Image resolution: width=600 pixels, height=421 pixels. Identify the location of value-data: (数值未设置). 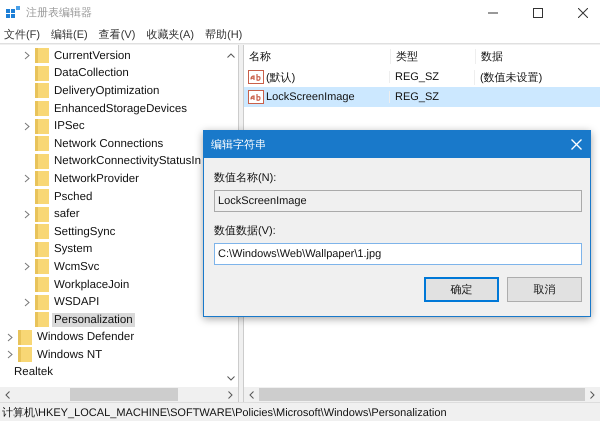
(537, 77).